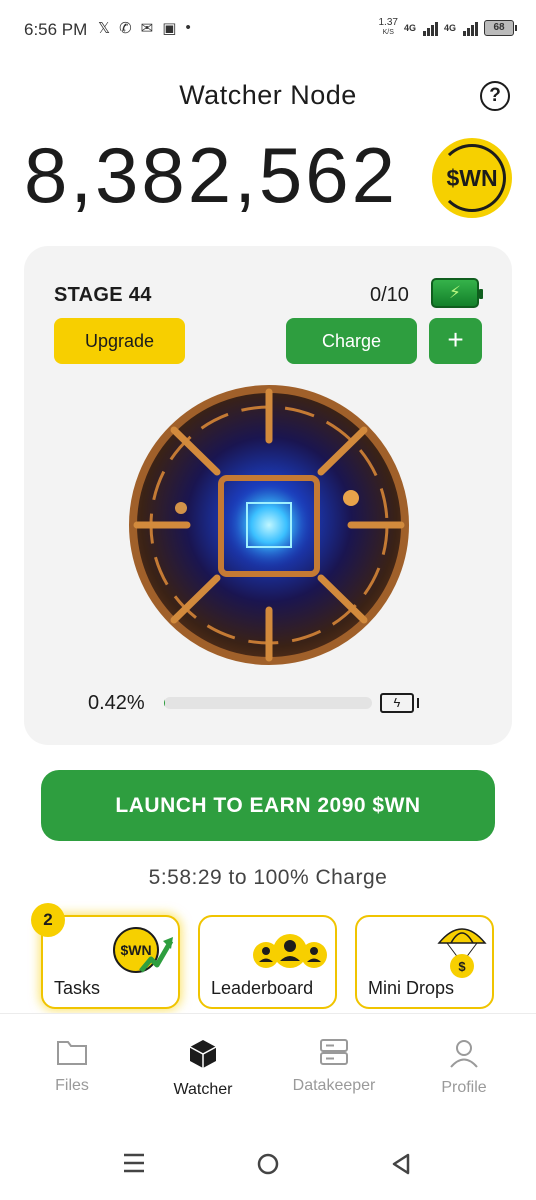 This screenshot has width=536, height=1200. Describe the element at coordinates (268, 95) in the screenshot. I see `page-title: Watcher Node` at that location.